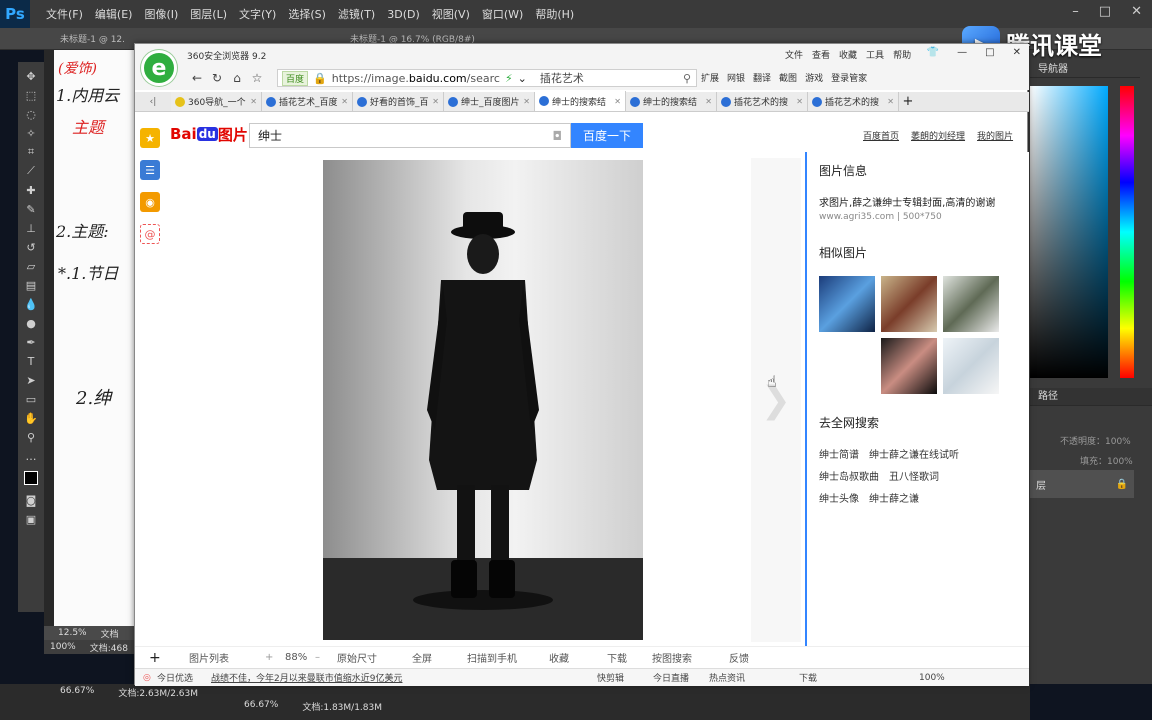 This screenshot has width=1152, height=720. Describe the element at coordinates (558, 136) in the screenshot. I see `camera-icon: ◘` at that location.